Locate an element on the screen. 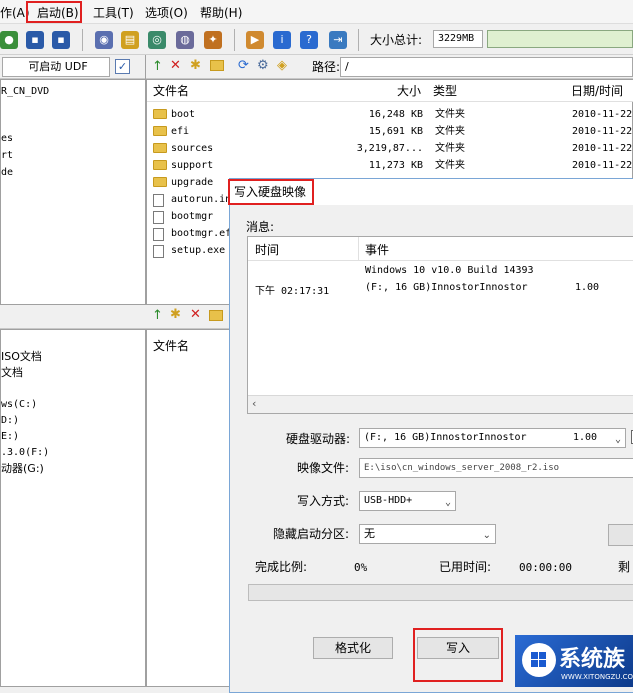 Image resolution: width=633 pixels, height=693 pixels. col-size: 大小 is located at coordinates (409, 91).